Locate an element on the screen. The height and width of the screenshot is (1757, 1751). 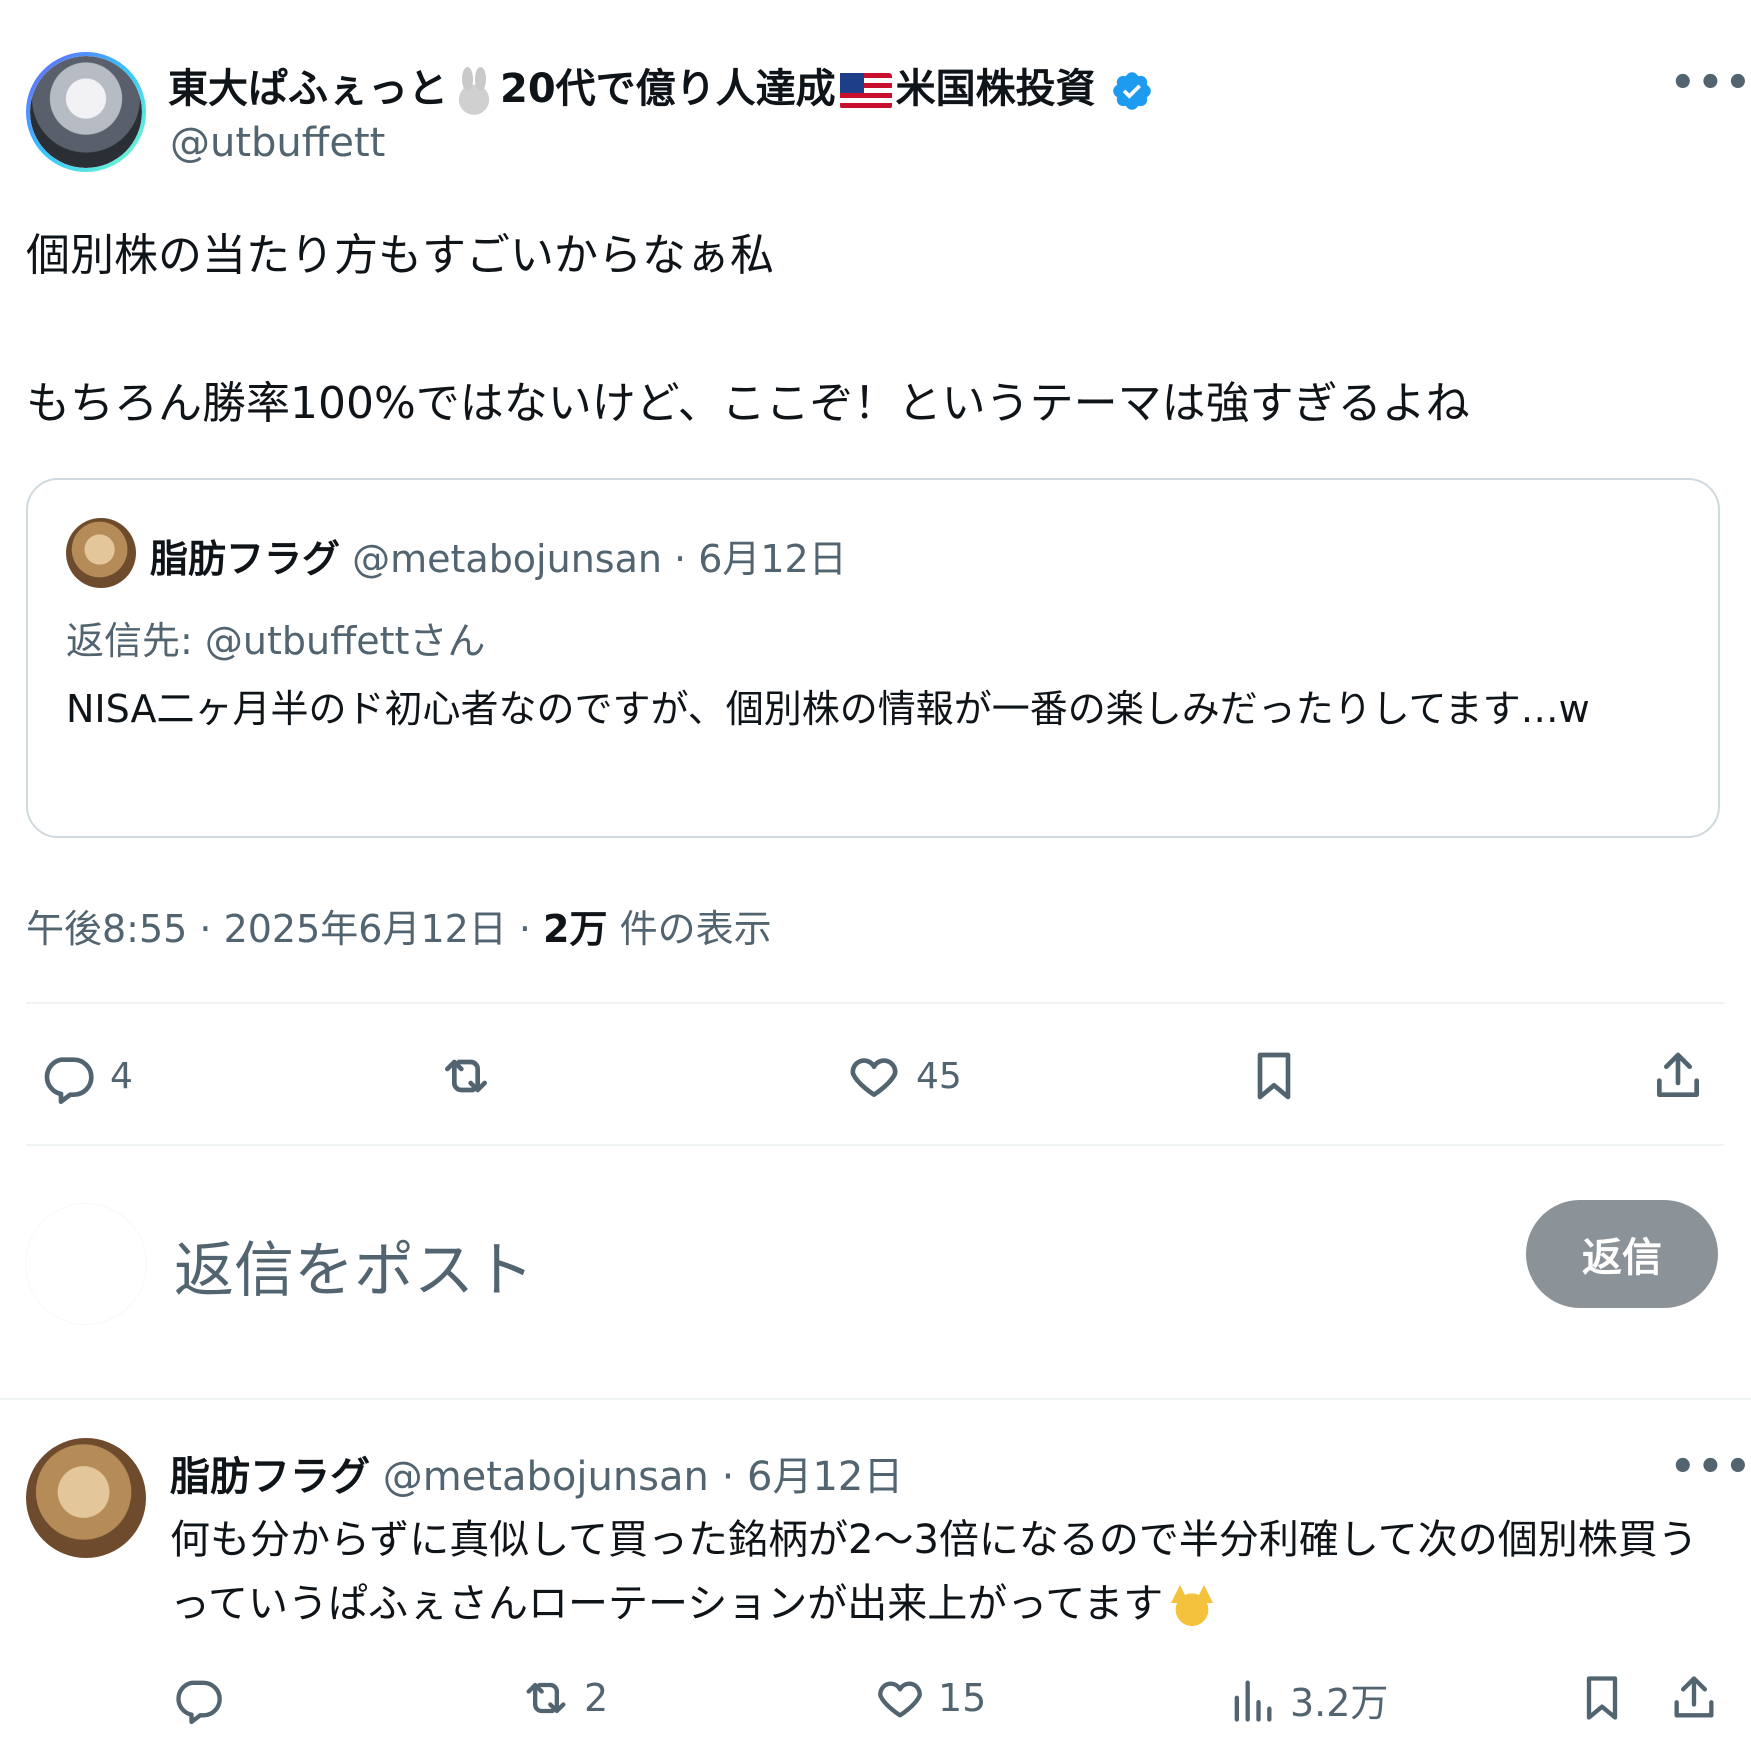
like-button: 45 is located at coordinates (904, 1076).